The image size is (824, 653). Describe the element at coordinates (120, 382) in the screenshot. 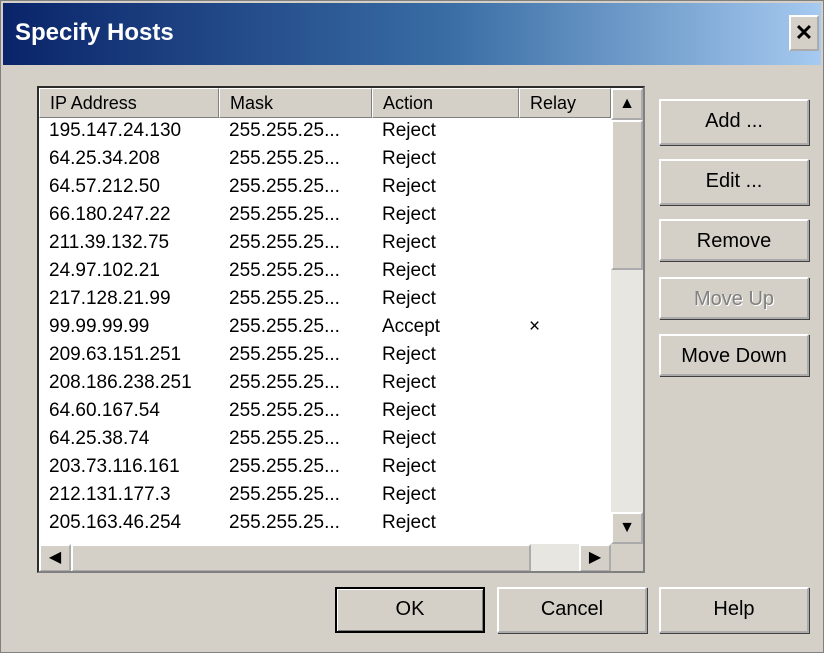

I see `ip-cell: 208.186.238.251` at that location.